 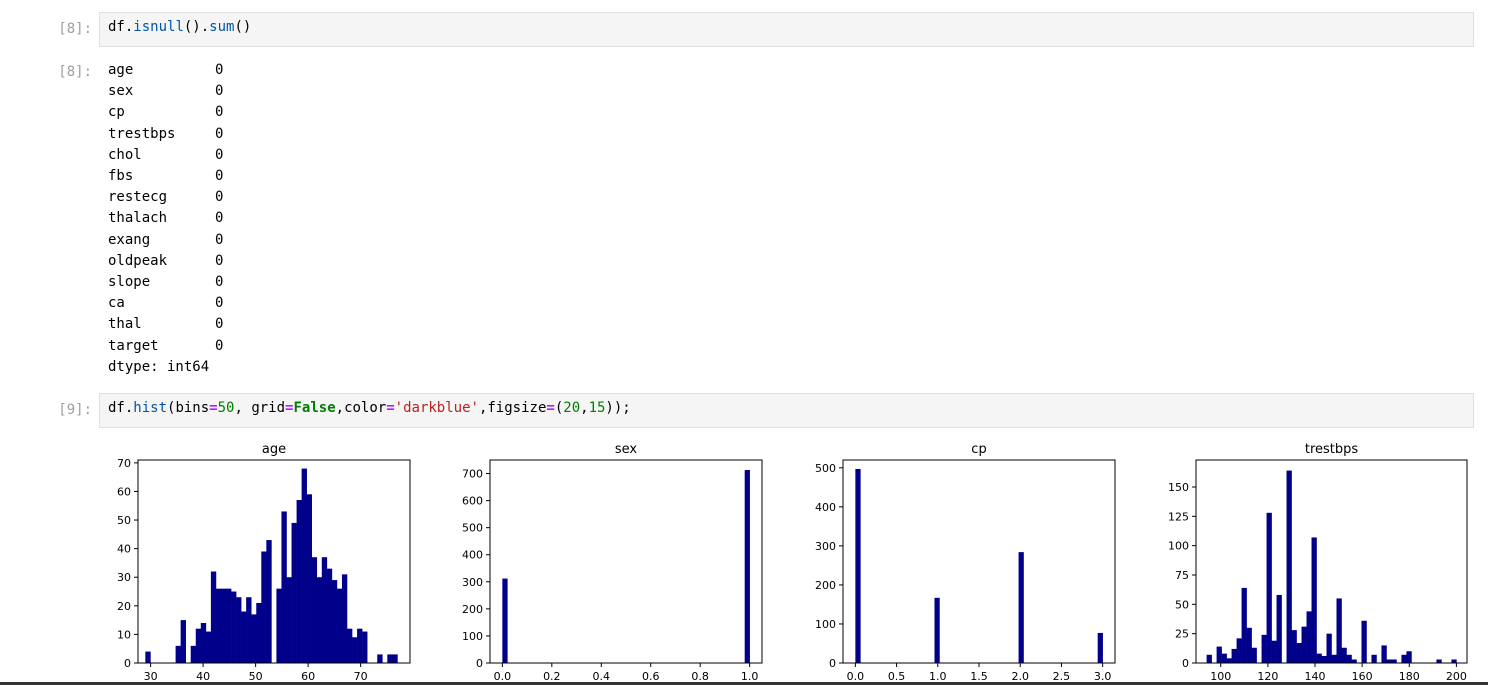 What do you see at coordinates (165, 112) in the screenshot?
I see `output-row: cp 0` at bounding box center [165, 112].